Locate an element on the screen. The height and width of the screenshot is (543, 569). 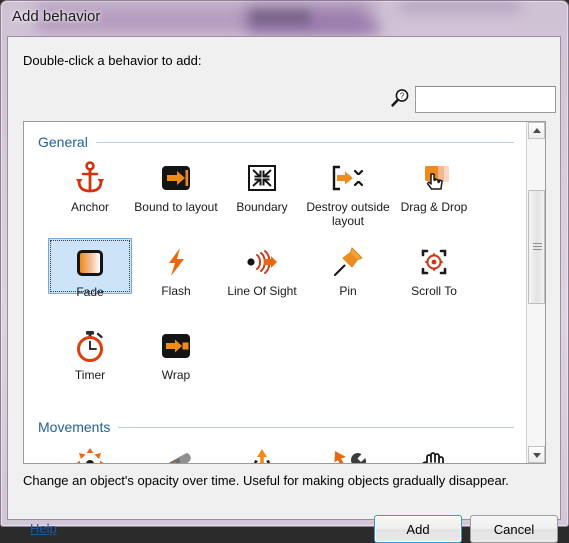
behavior-tile-drag-hand is located at coordinates (434, 451).